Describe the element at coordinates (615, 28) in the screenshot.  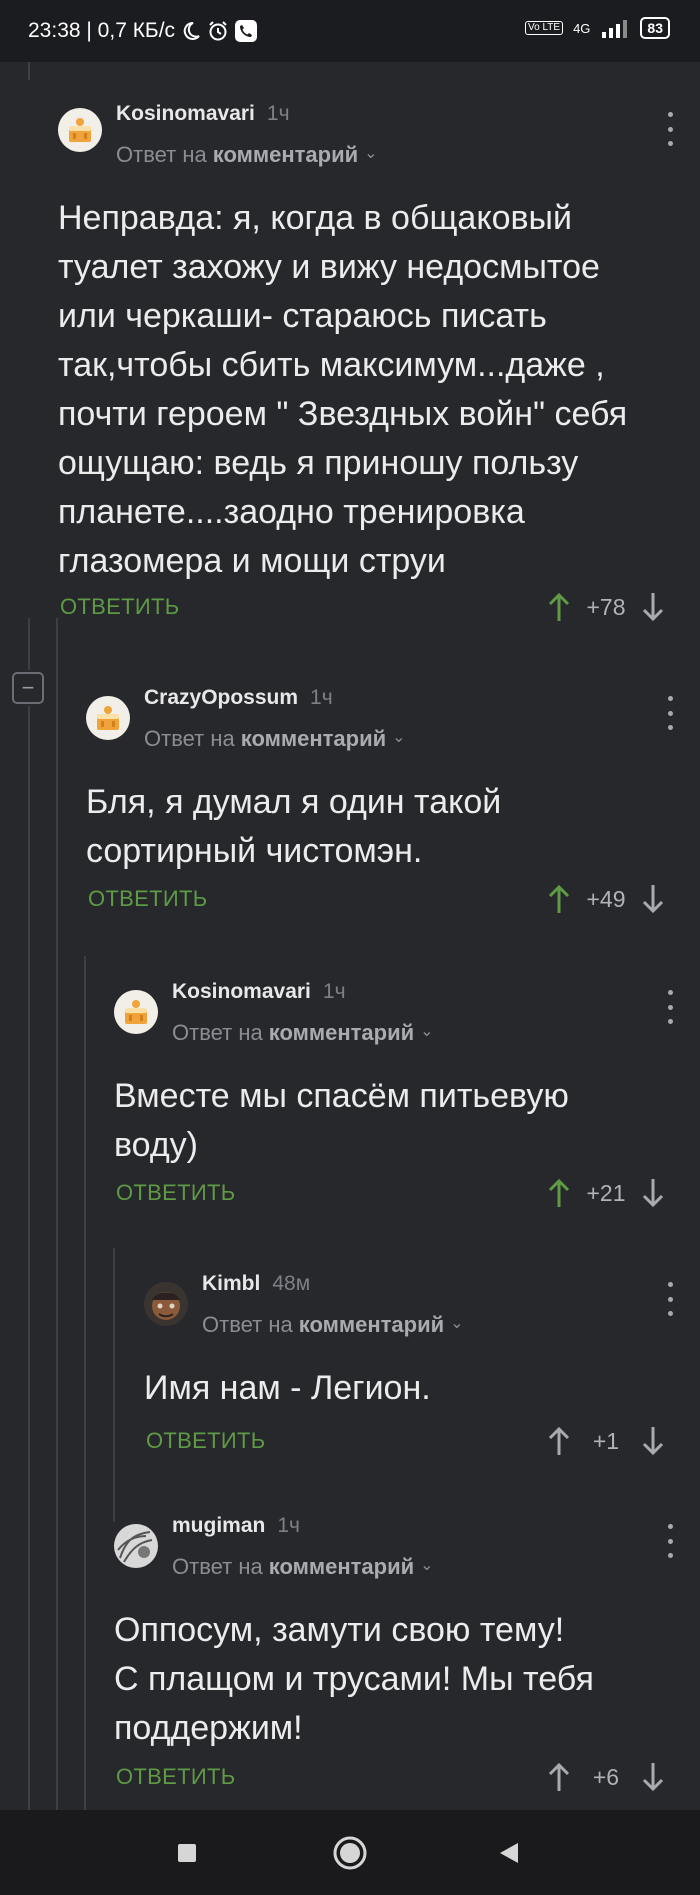
I see `signal-icon` at that location.